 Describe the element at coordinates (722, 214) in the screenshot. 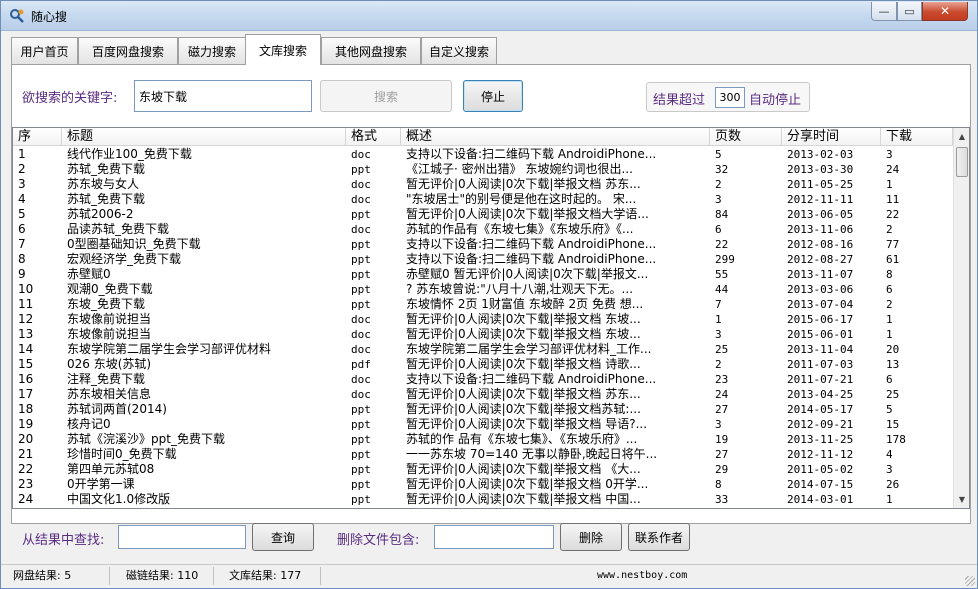

I see `cell-pages: 84` at that location.